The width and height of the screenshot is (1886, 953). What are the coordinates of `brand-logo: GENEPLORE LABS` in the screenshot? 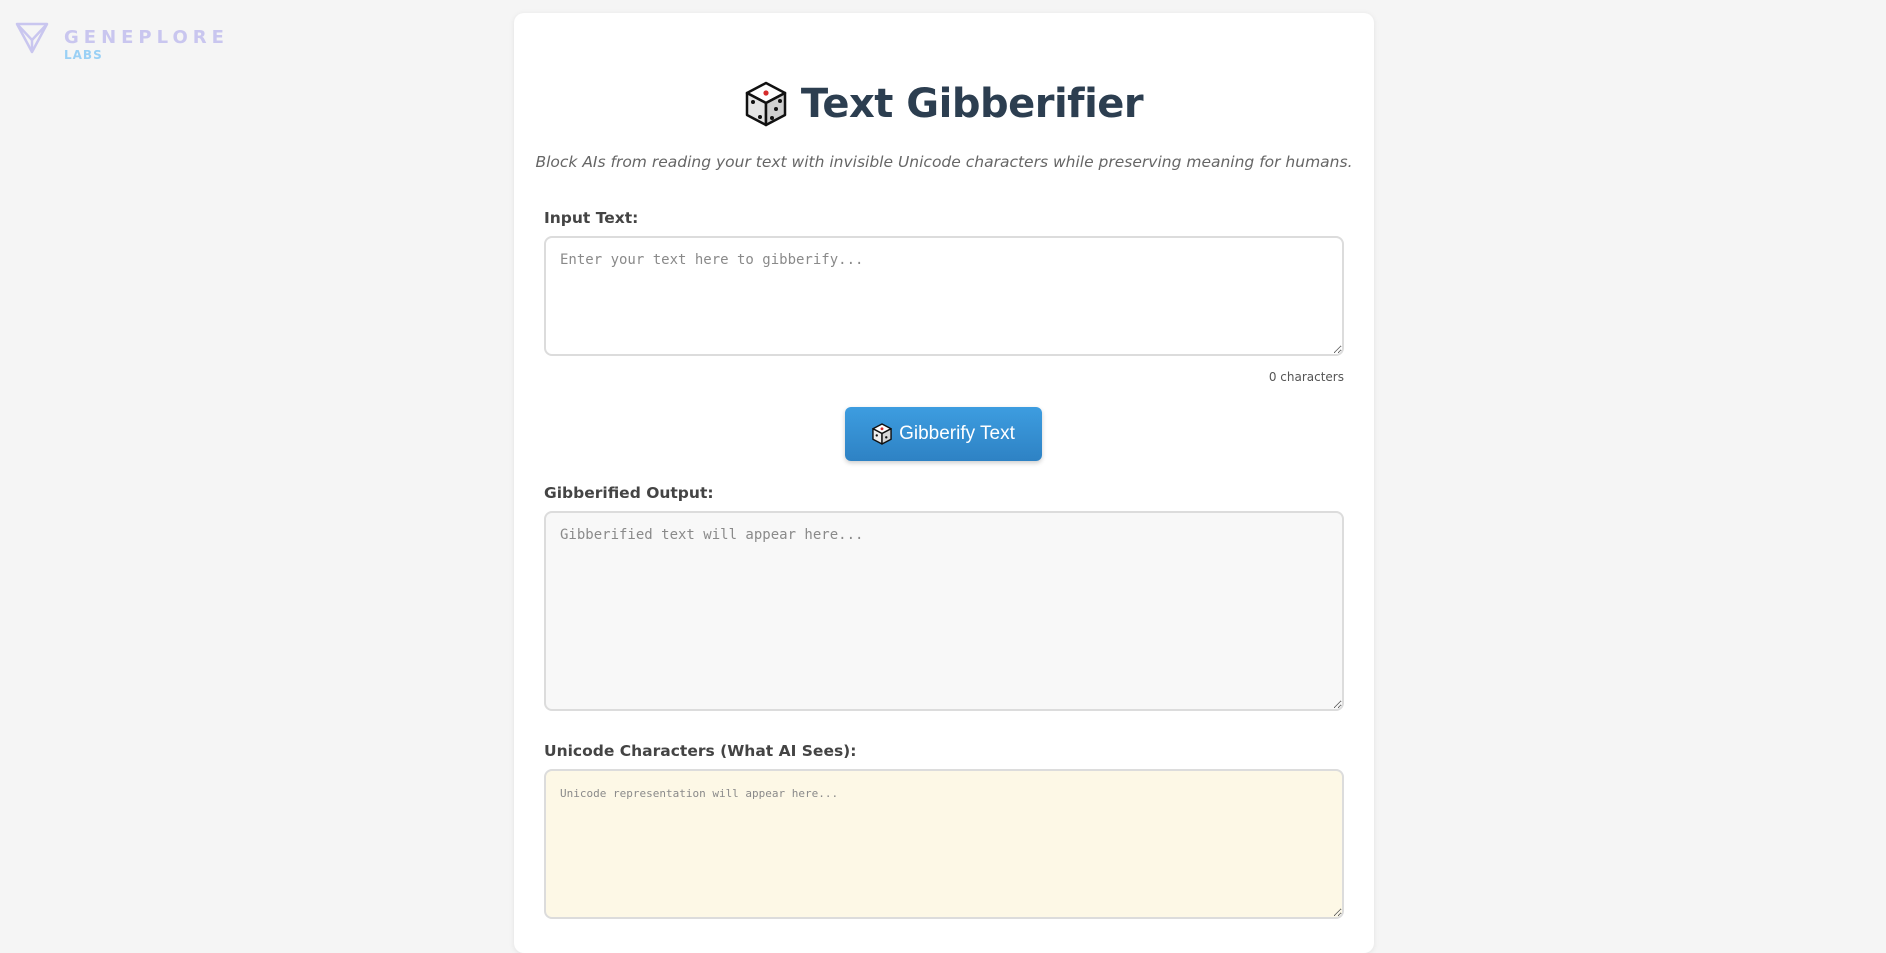 It's located at (121, 40).